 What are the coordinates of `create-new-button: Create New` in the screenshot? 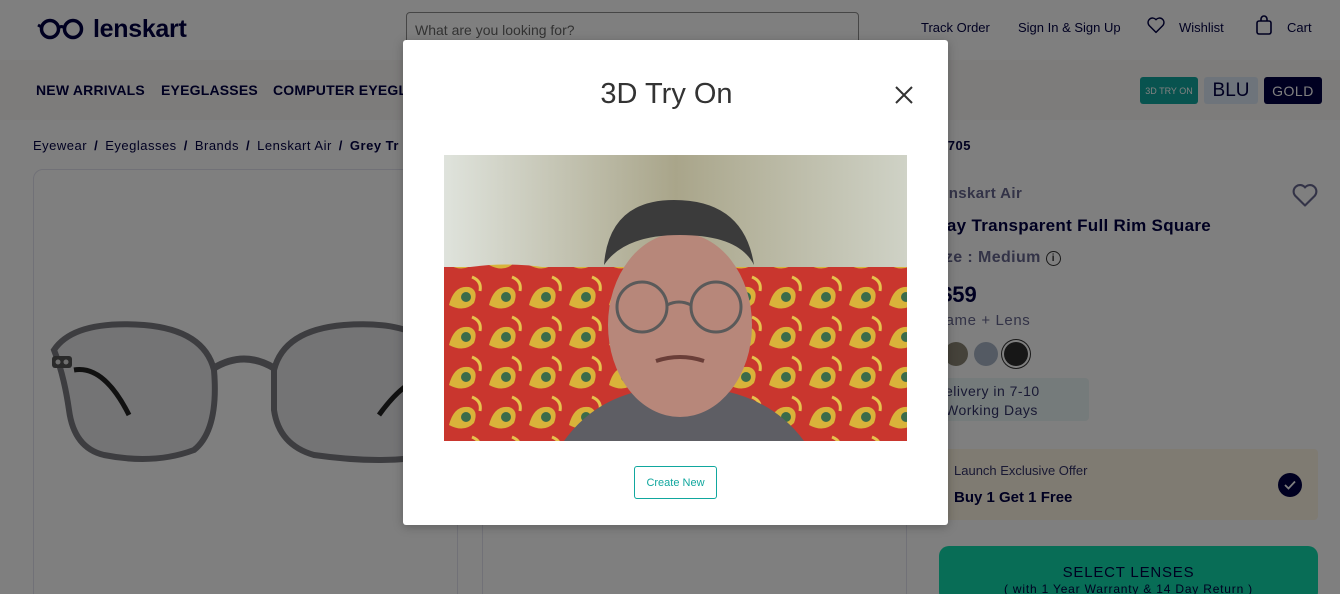 It's located at (675, 482).